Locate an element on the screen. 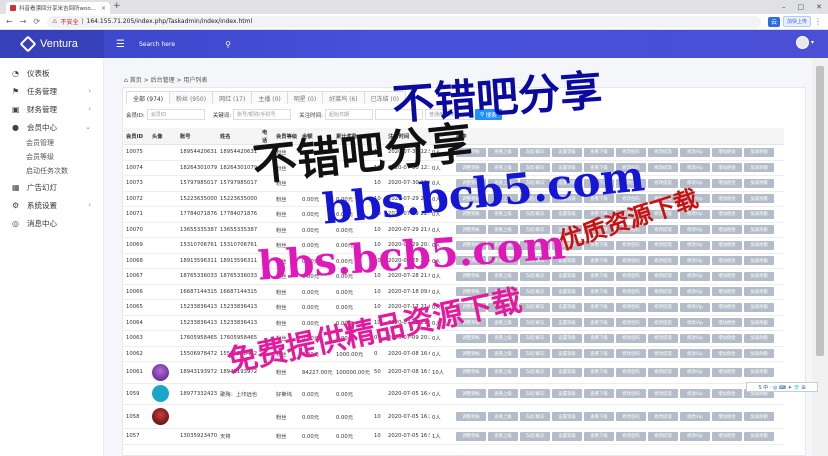 The image size is (828, 456). tab-all: 全部 (974) is located at coordinates (148, 97).